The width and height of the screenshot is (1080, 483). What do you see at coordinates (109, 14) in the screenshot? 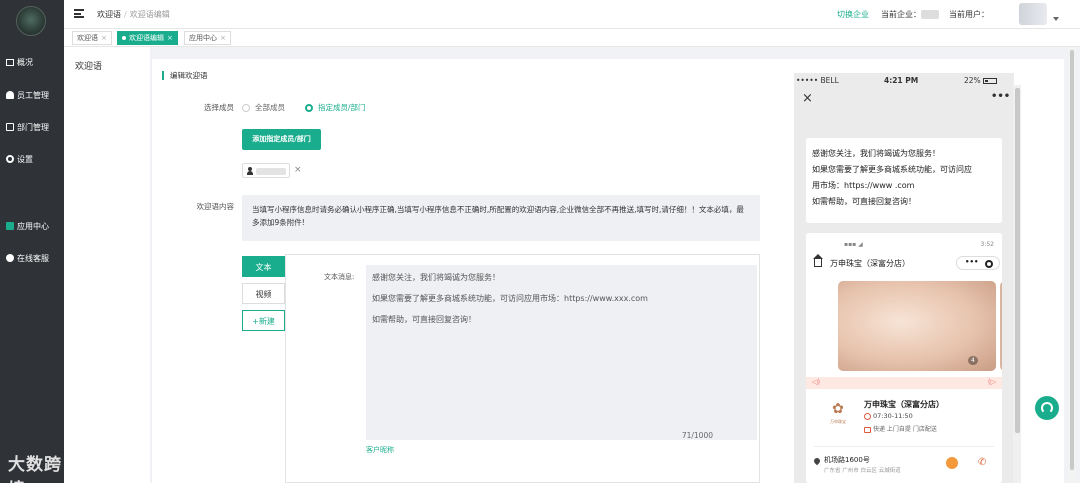
I see `breadcrumb-item: 欢迎语` at bounding box center [109, 14].